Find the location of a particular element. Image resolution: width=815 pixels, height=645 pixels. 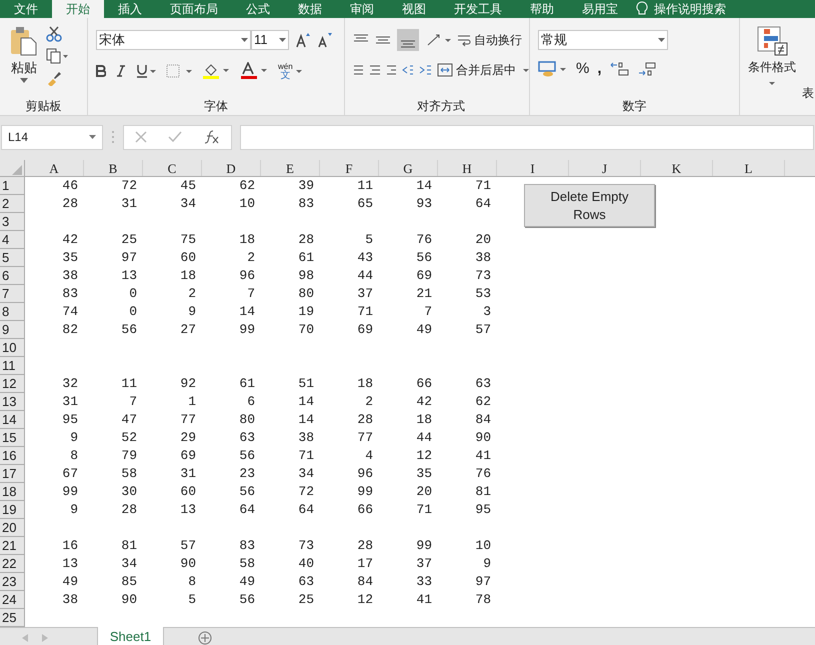

row-header: 9 is located at coordinates (12, 330).